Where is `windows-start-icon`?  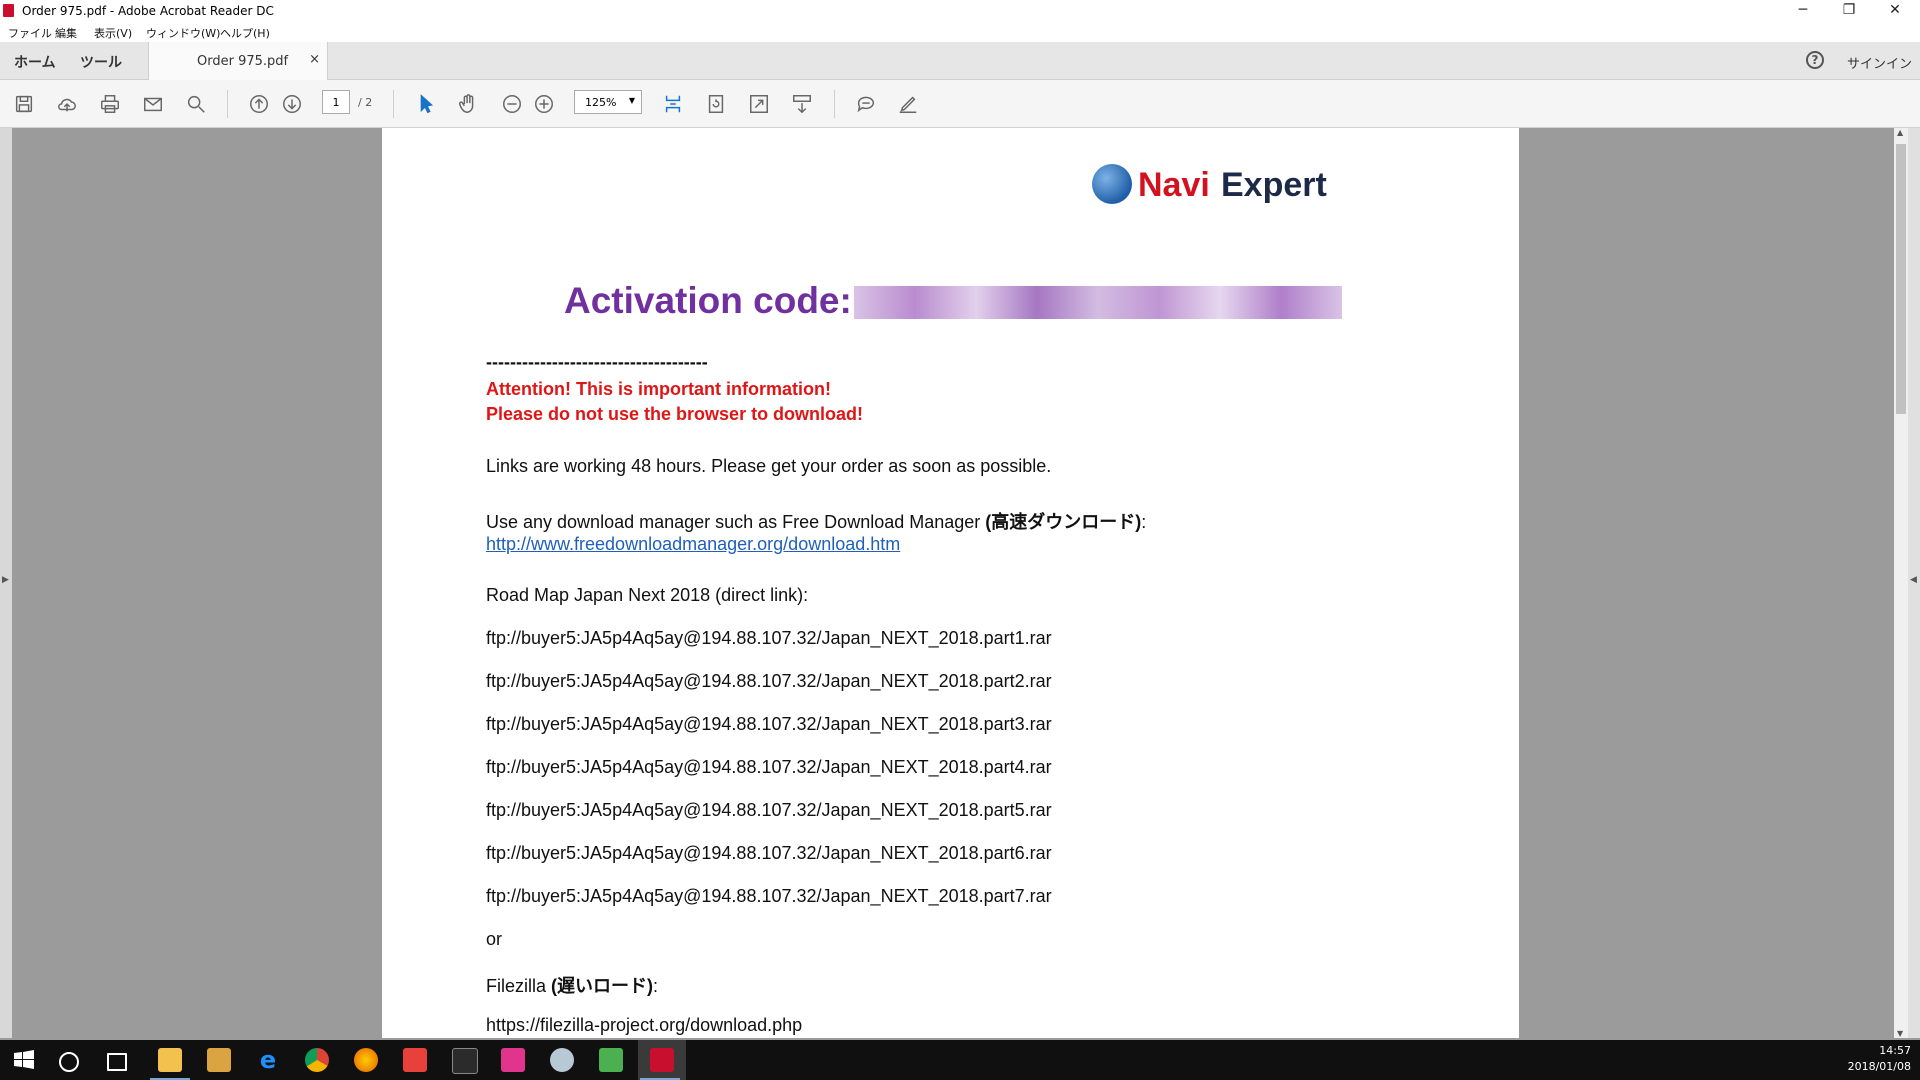
windows-start-icon is located at coordinates (24, 1060).